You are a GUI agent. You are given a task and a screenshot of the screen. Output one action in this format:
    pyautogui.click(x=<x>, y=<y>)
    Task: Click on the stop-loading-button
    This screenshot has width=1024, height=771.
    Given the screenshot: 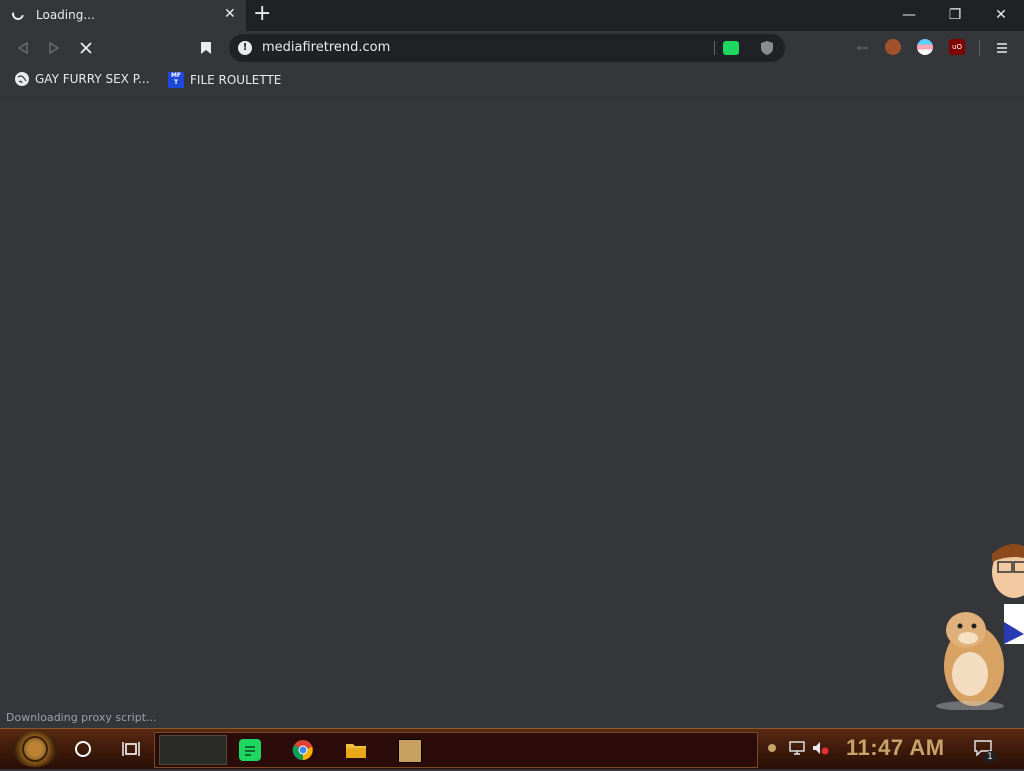 What is the action you would take?
    pyautogui.click(x=86, y=48)
    